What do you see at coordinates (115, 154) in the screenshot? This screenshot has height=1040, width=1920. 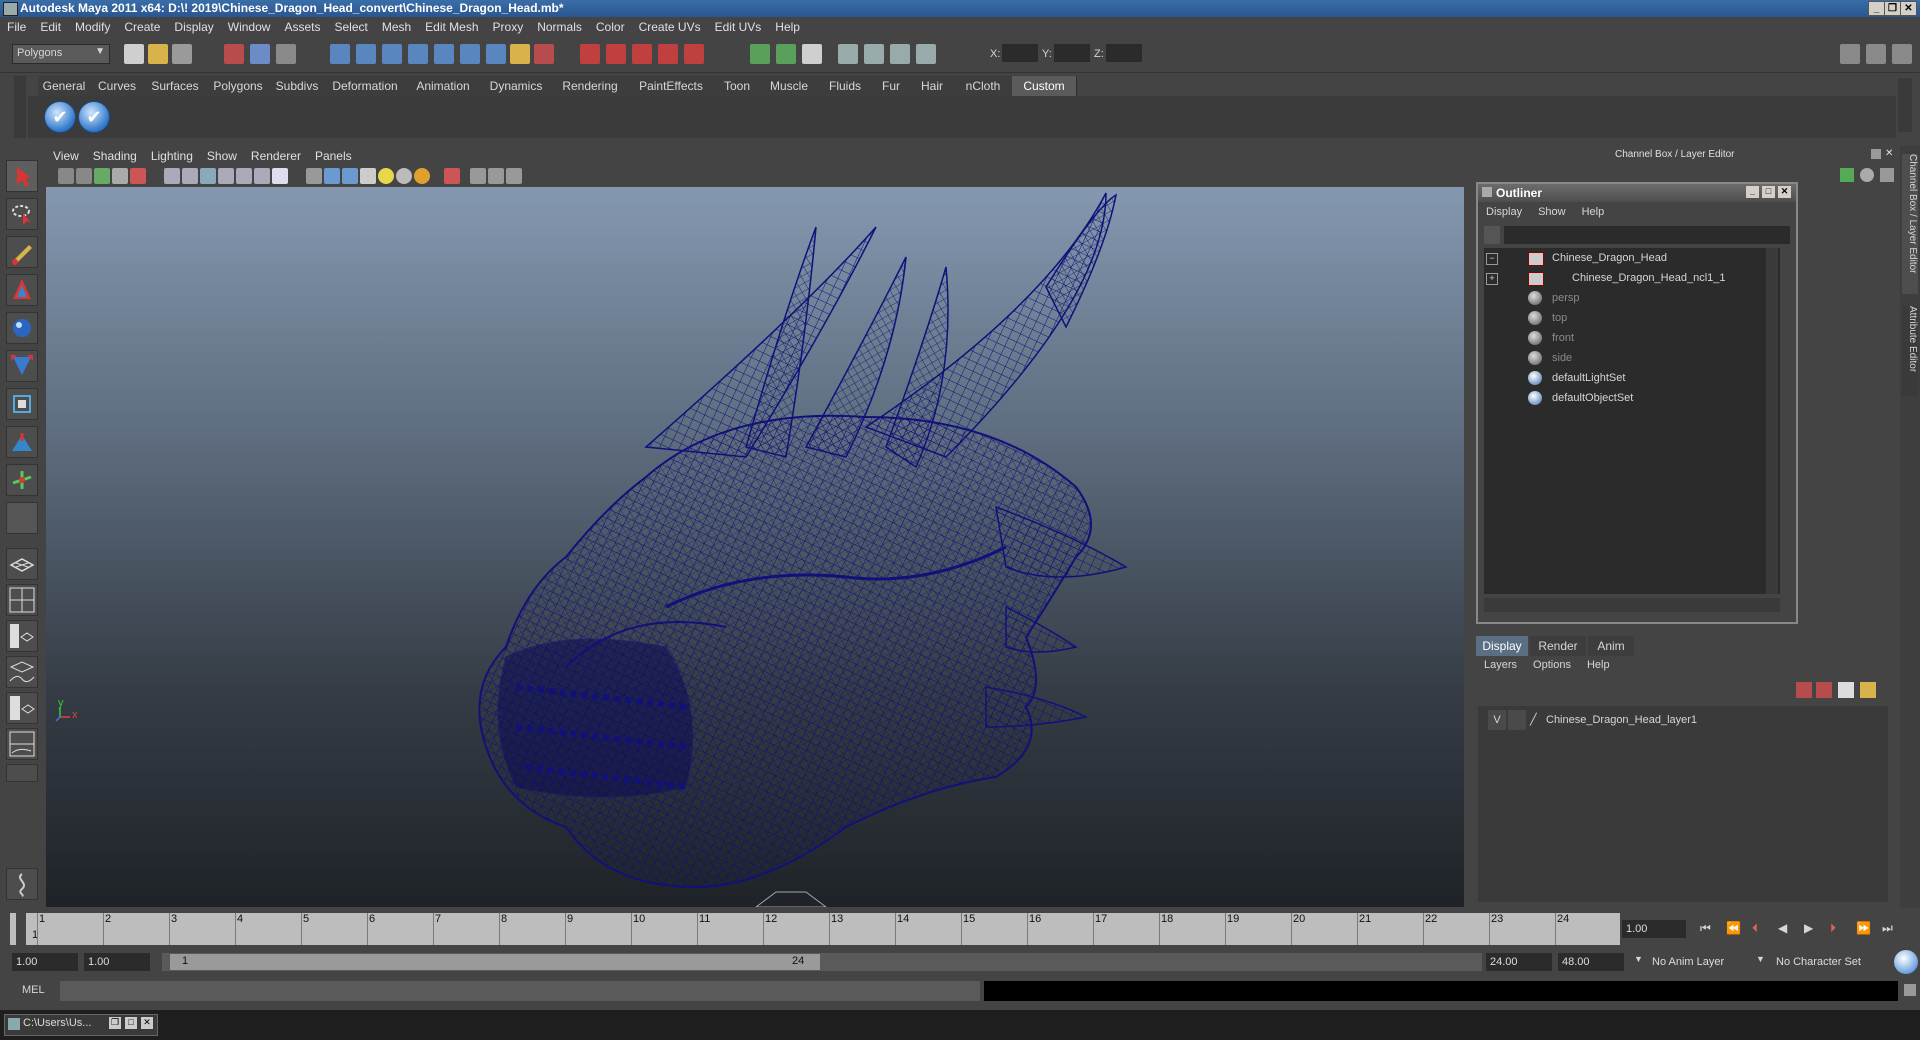 I see `viewport-menu-shading: Shading` at bounding box center [115, 154].